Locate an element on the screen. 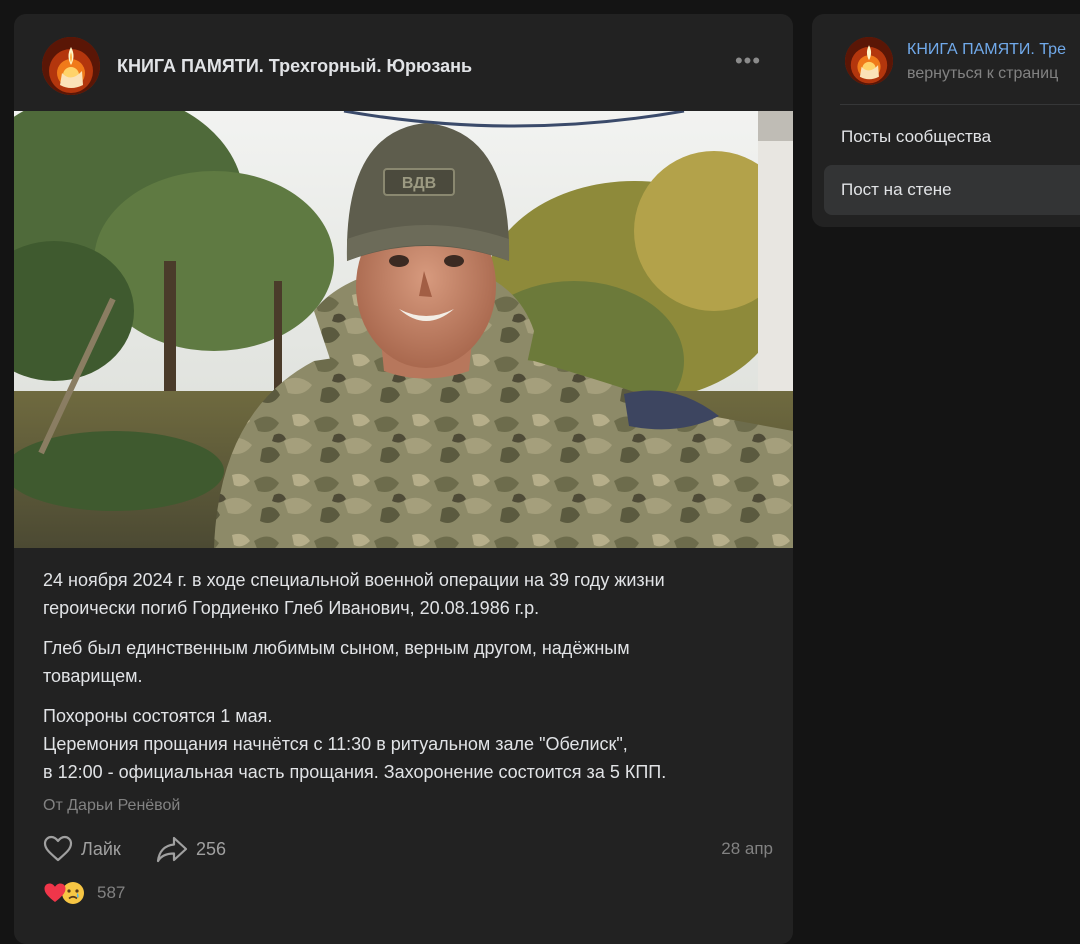  post-header: КНИГА ПАМЯТИ. Трехгорный. Юрюзань ••• is located at coordinates (403, 62).